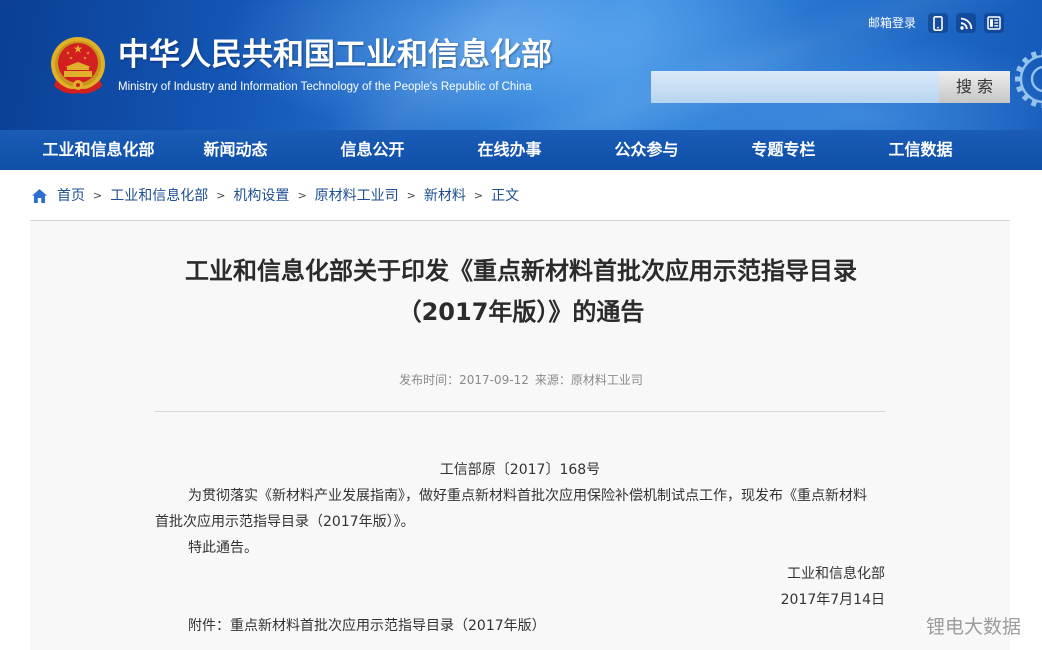 This screenshot has height=650, width=1042. Describe the element at coordinates (505, 196) in the screenshot. I see `breadcrumb-current: 正文` at that location.